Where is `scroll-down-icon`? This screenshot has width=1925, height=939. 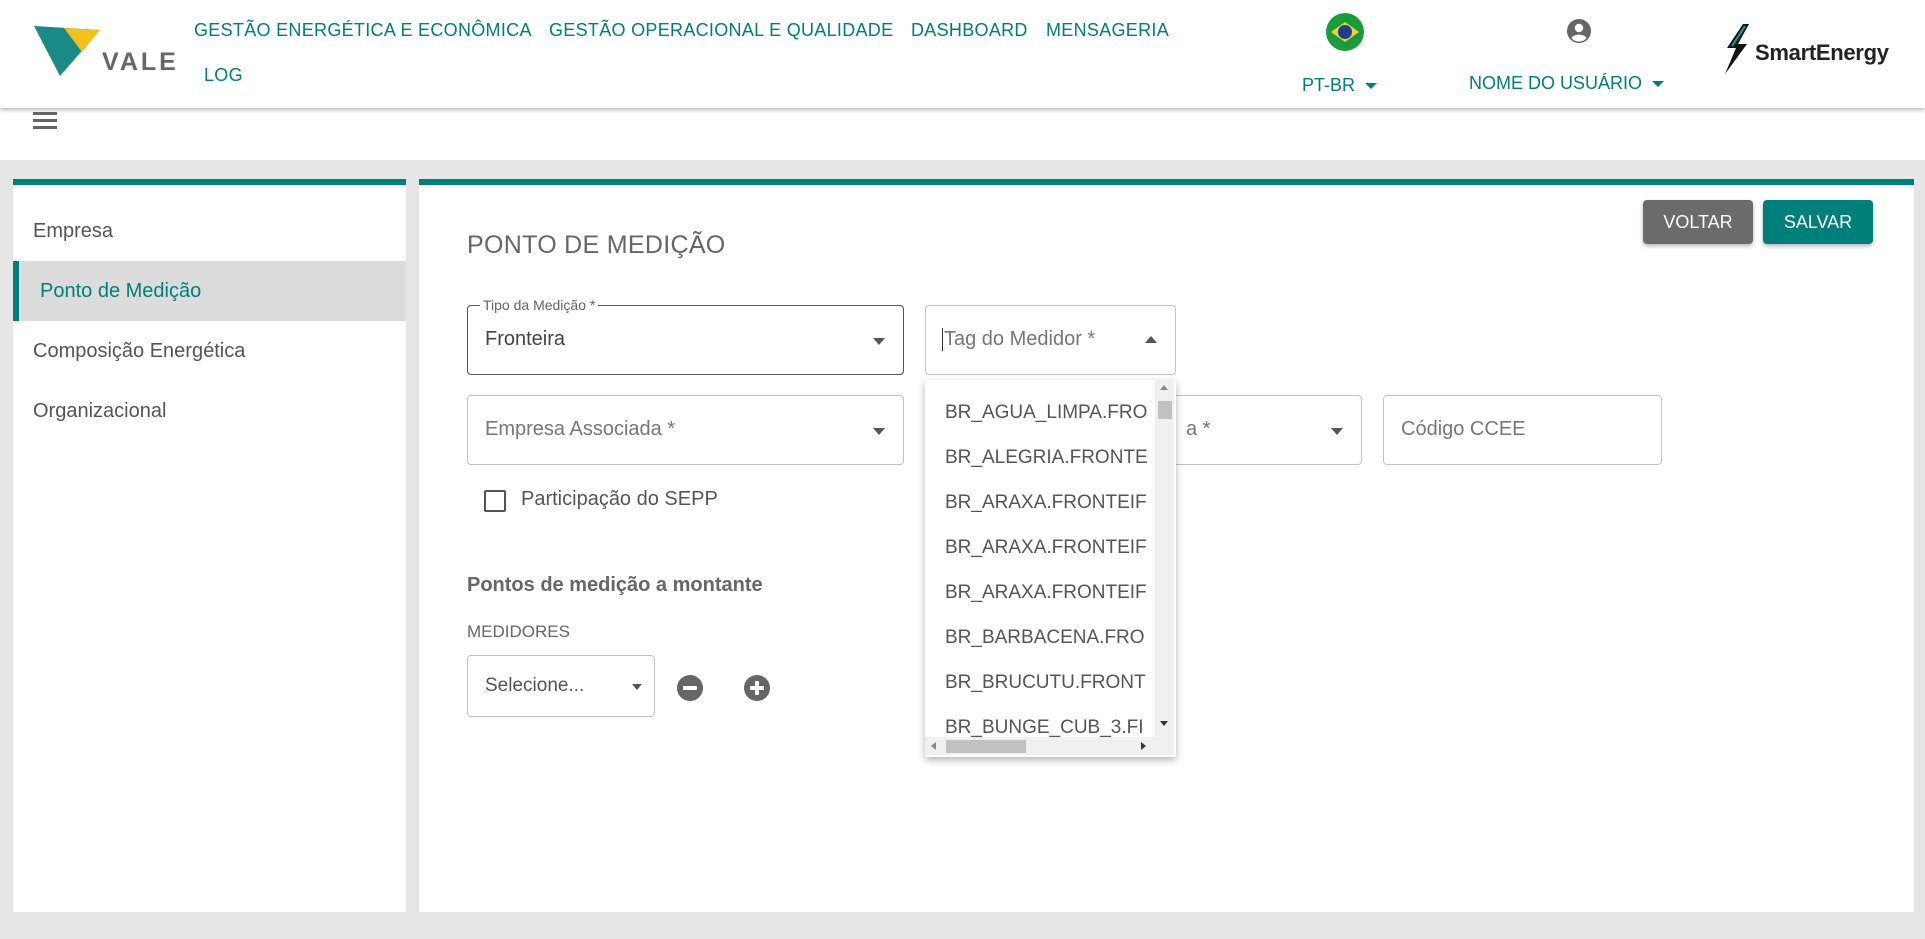
scroll-down-icon is located at coordinates (1164, 723).